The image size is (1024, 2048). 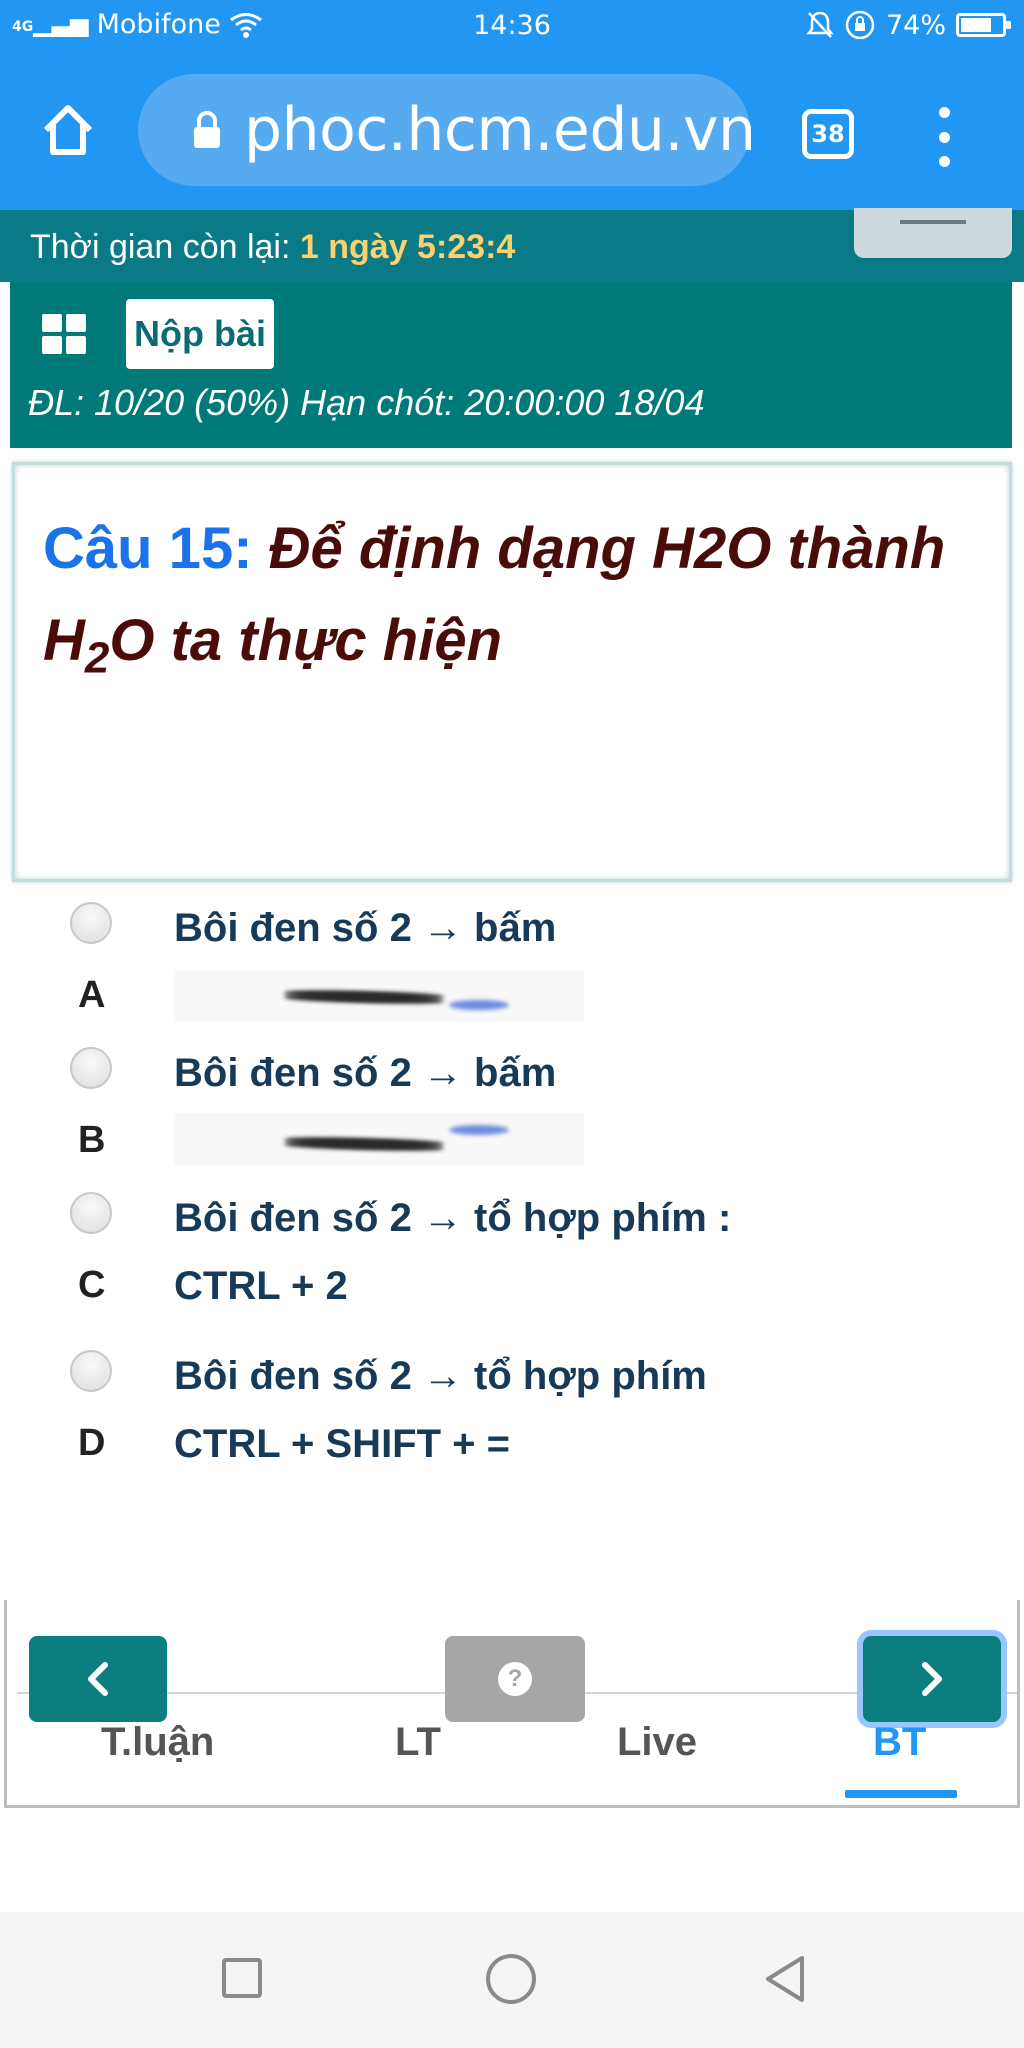 I want to click on chevron-right-icon, so click(x=932, y=1679).